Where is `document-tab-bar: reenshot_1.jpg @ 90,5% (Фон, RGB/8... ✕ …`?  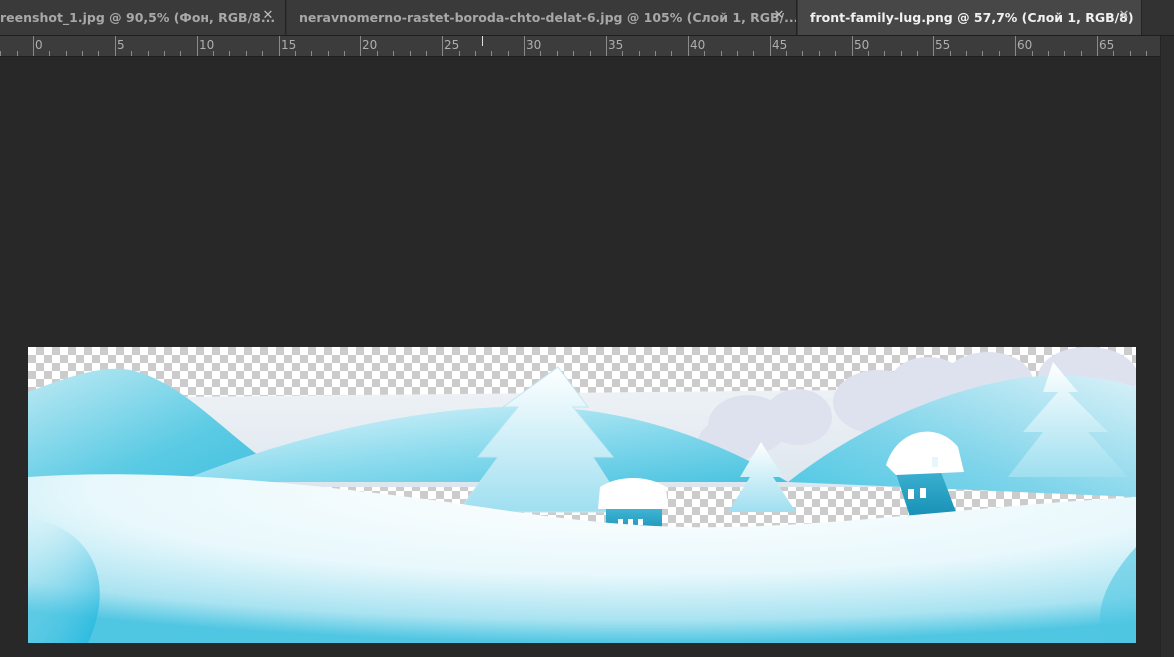
document-tab-bar: reenshot_1.jpg @ 90,5% (Фон, RGB/8... ✕ … is located at coordinates (587, 18).